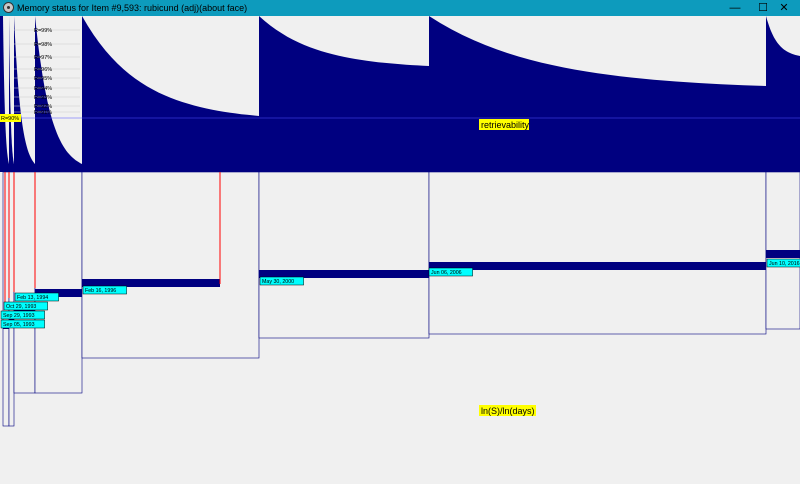  What do you see at coordinates (21, 307) in the screenshot?
I see `date-text: Oct 29, 1993` at bounding box center [21, 307].